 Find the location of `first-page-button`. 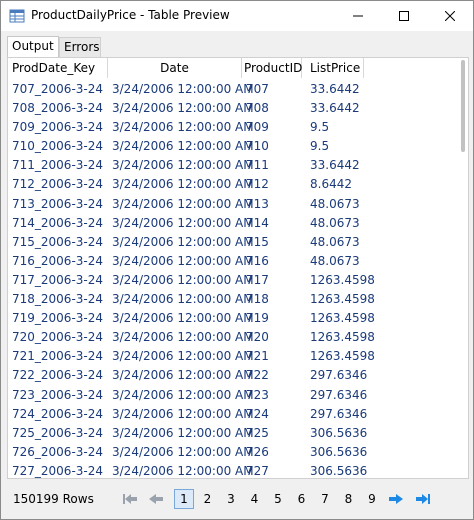

first-page-button is located at coordinates (130, 499).